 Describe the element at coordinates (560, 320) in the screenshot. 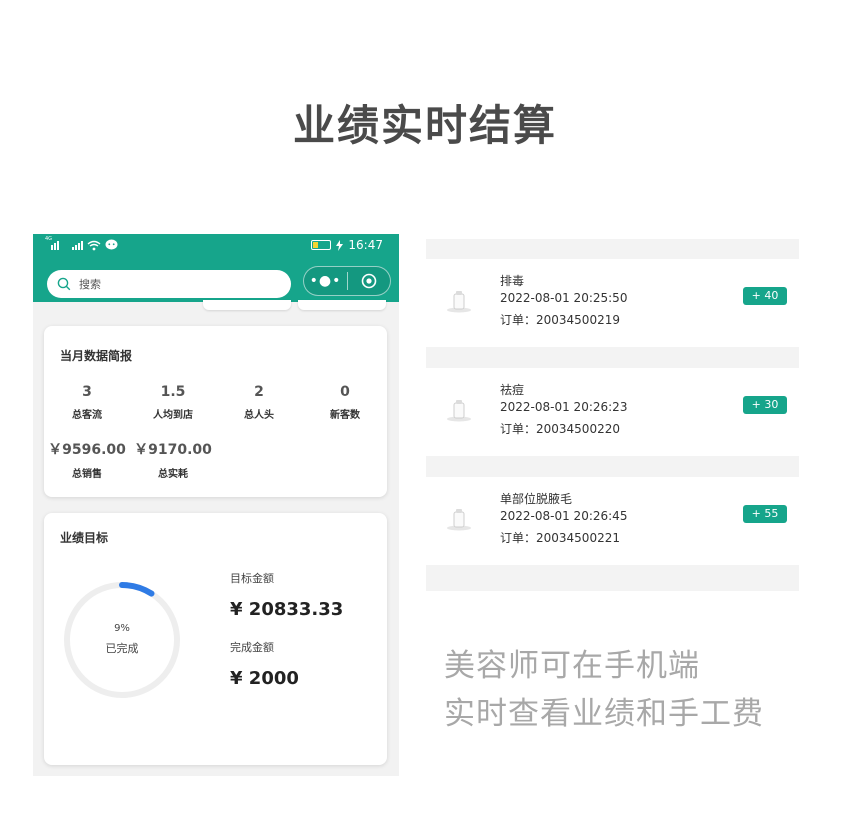

I see `record-order: 订单：20034500219` at that location.